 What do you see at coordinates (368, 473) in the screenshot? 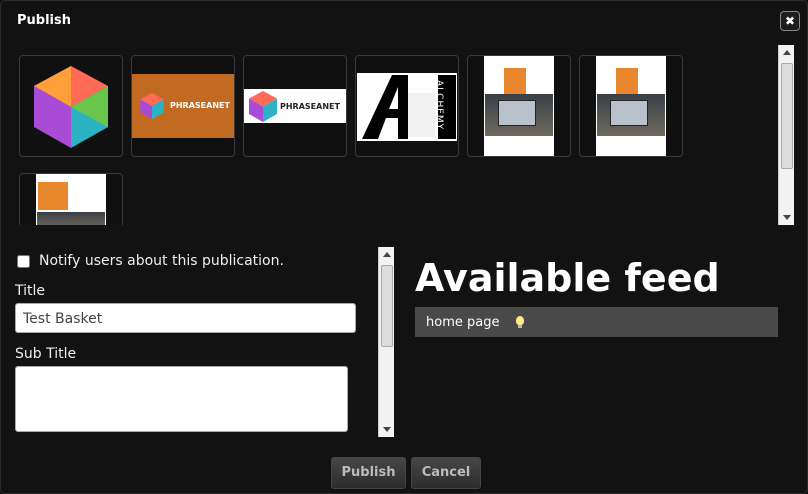
I see `publish-button: Publish` at bounding box center [368, 473].